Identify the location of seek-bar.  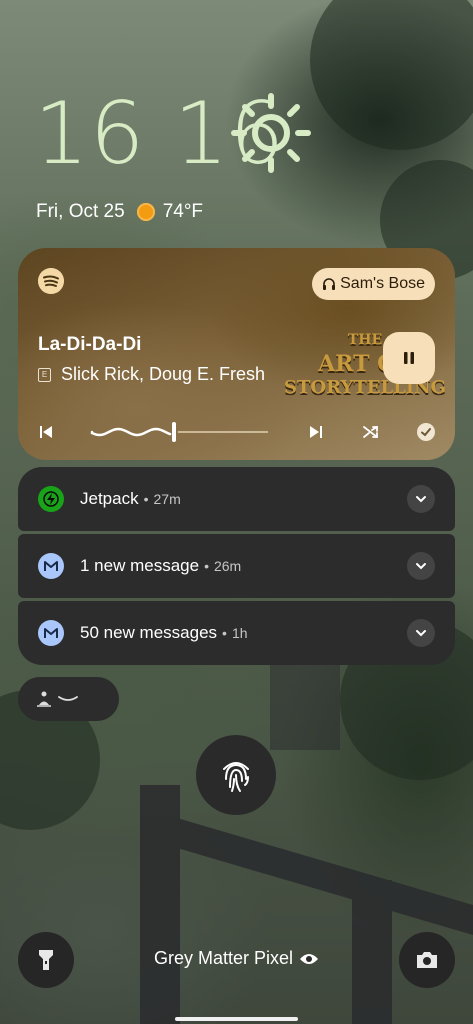
(180, 432).